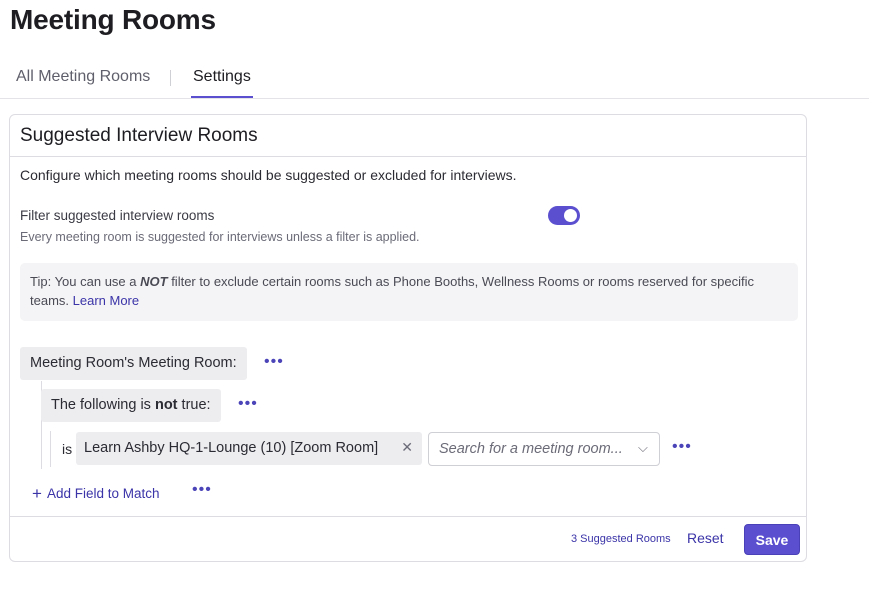 The image size is (869, 600). I want to click on chevron-down-icon: ⌵, so click(643, 448).